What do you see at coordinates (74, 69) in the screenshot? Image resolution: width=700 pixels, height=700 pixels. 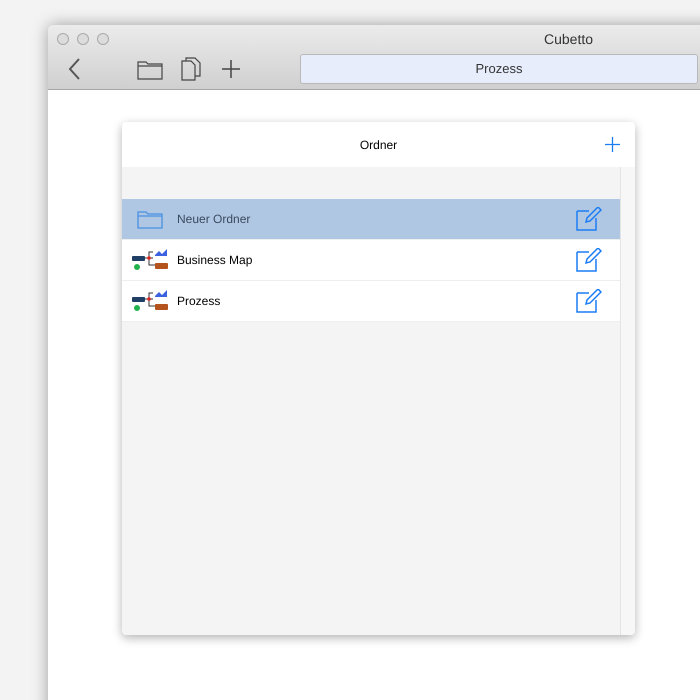 I see `back-icon` at bounding box center [74, 69].